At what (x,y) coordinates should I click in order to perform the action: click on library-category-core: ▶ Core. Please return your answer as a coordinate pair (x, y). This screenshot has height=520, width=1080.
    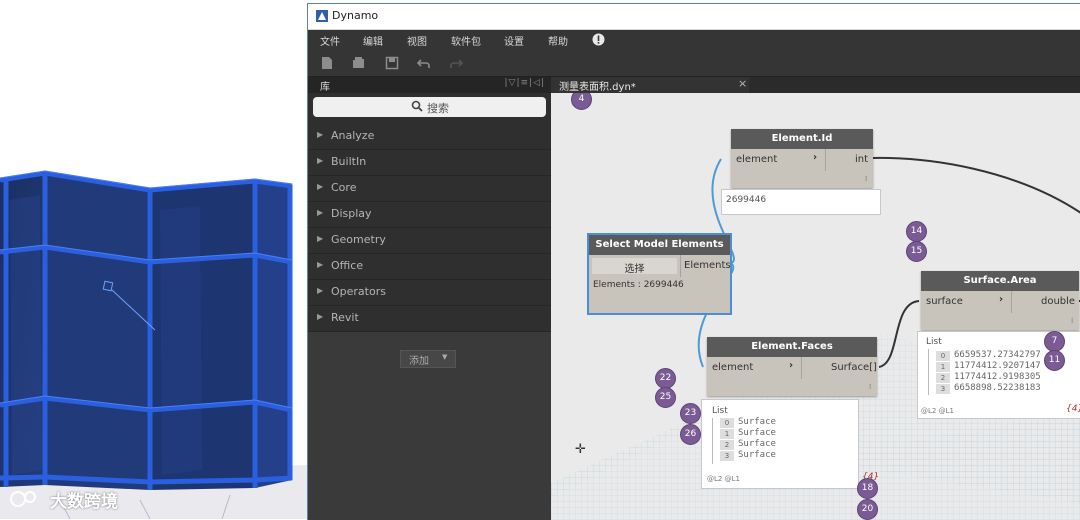
    Looking at the image, I should click on (429, 189).